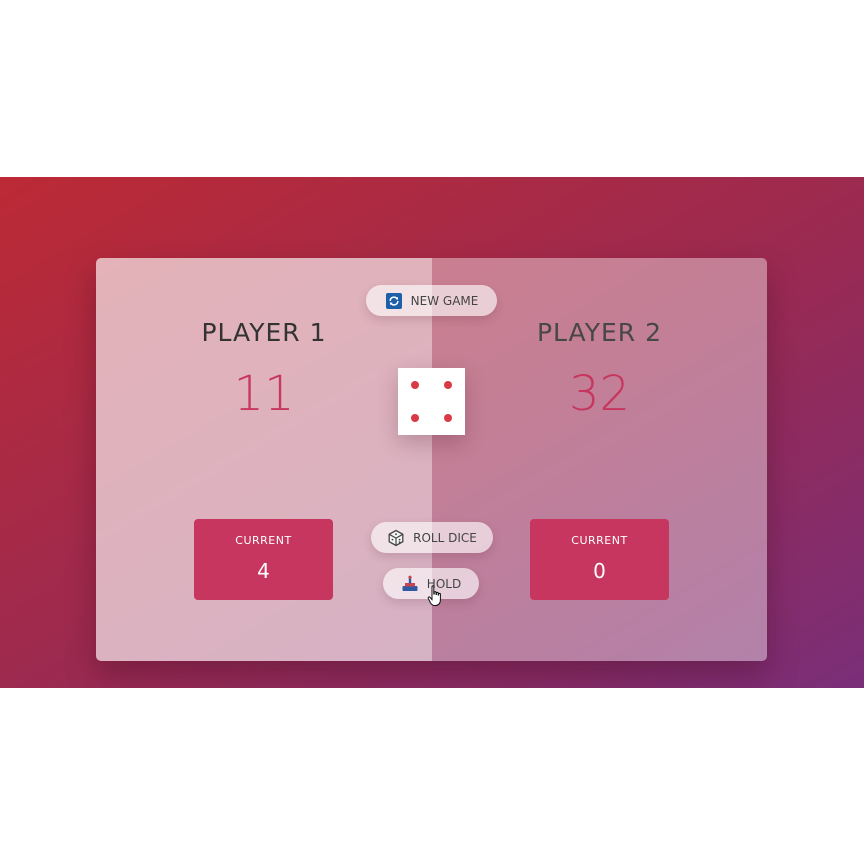  Describe the element at coordinates (394, 301) in the screenshot. I see `refresh-icon` at that location.